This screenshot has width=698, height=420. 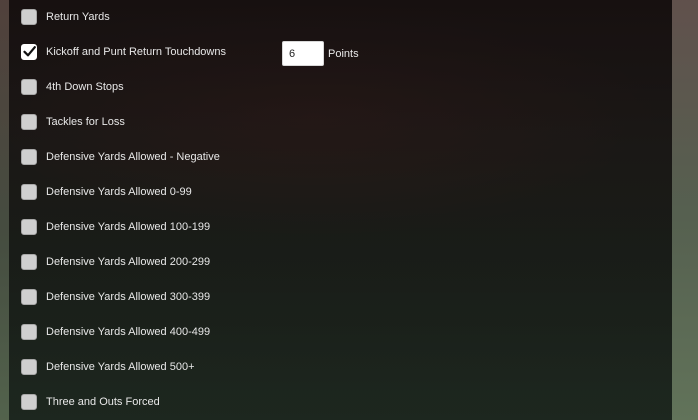 I want to click on kickoff-punt-return-touchdowns-checkbox, so click(x=29, y=52).